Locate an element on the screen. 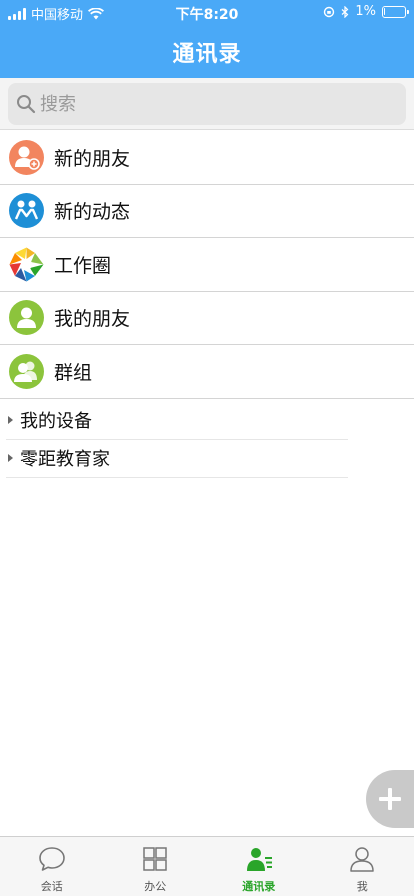 This screenshot has width=414, height=896. page-title: 通讯录 is located at coordinates (207, 54).